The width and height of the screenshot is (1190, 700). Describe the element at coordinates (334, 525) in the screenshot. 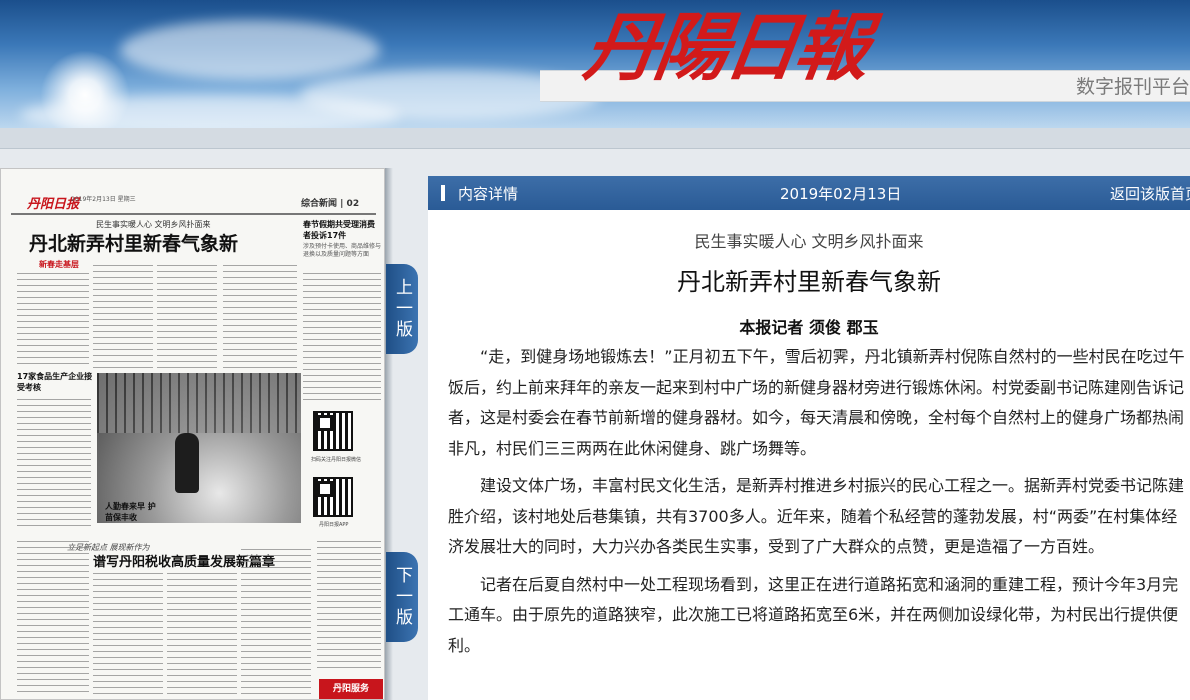

I see `qr-caption-app: 丹阳日报APP` at that location.